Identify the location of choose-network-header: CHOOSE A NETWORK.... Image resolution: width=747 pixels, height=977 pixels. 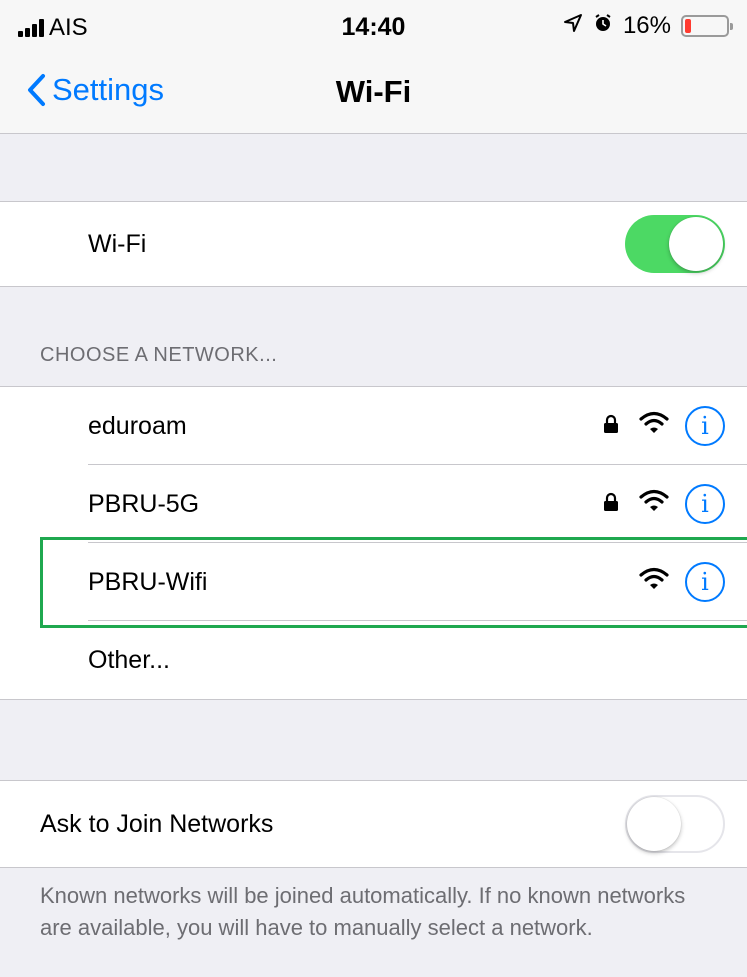
(159, 355).